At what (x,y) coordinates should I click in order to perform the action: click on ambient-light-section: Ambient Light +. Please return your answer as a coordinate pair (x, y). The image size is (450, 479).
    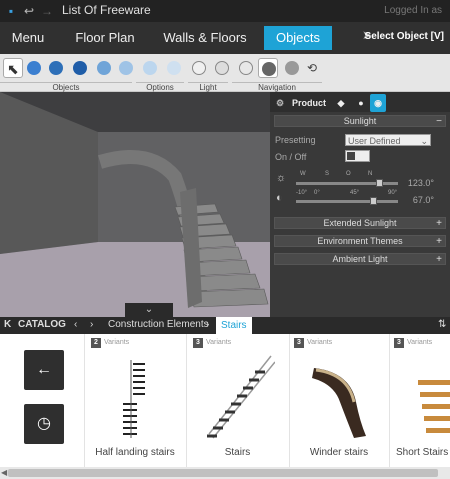
    Looking at the image, I should click on (360, 259).